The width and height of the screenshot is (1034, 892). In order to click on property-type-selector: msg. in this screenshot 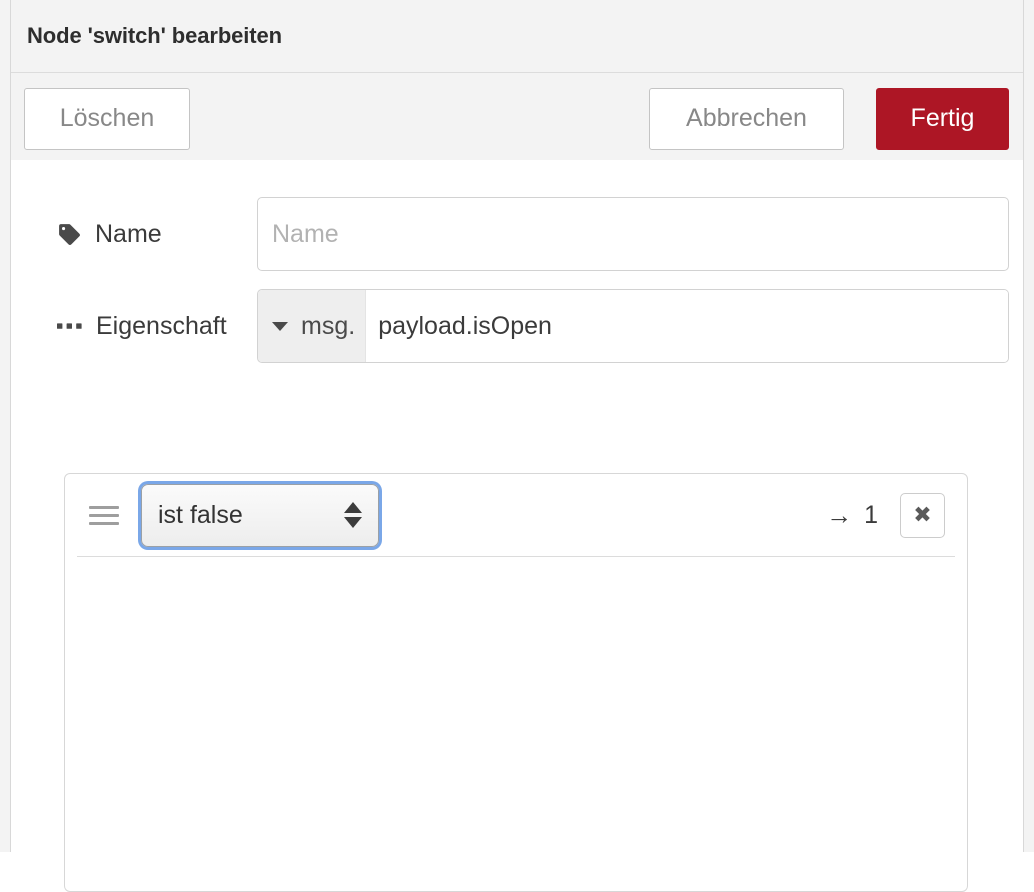, I will do `click(312, 326)`.